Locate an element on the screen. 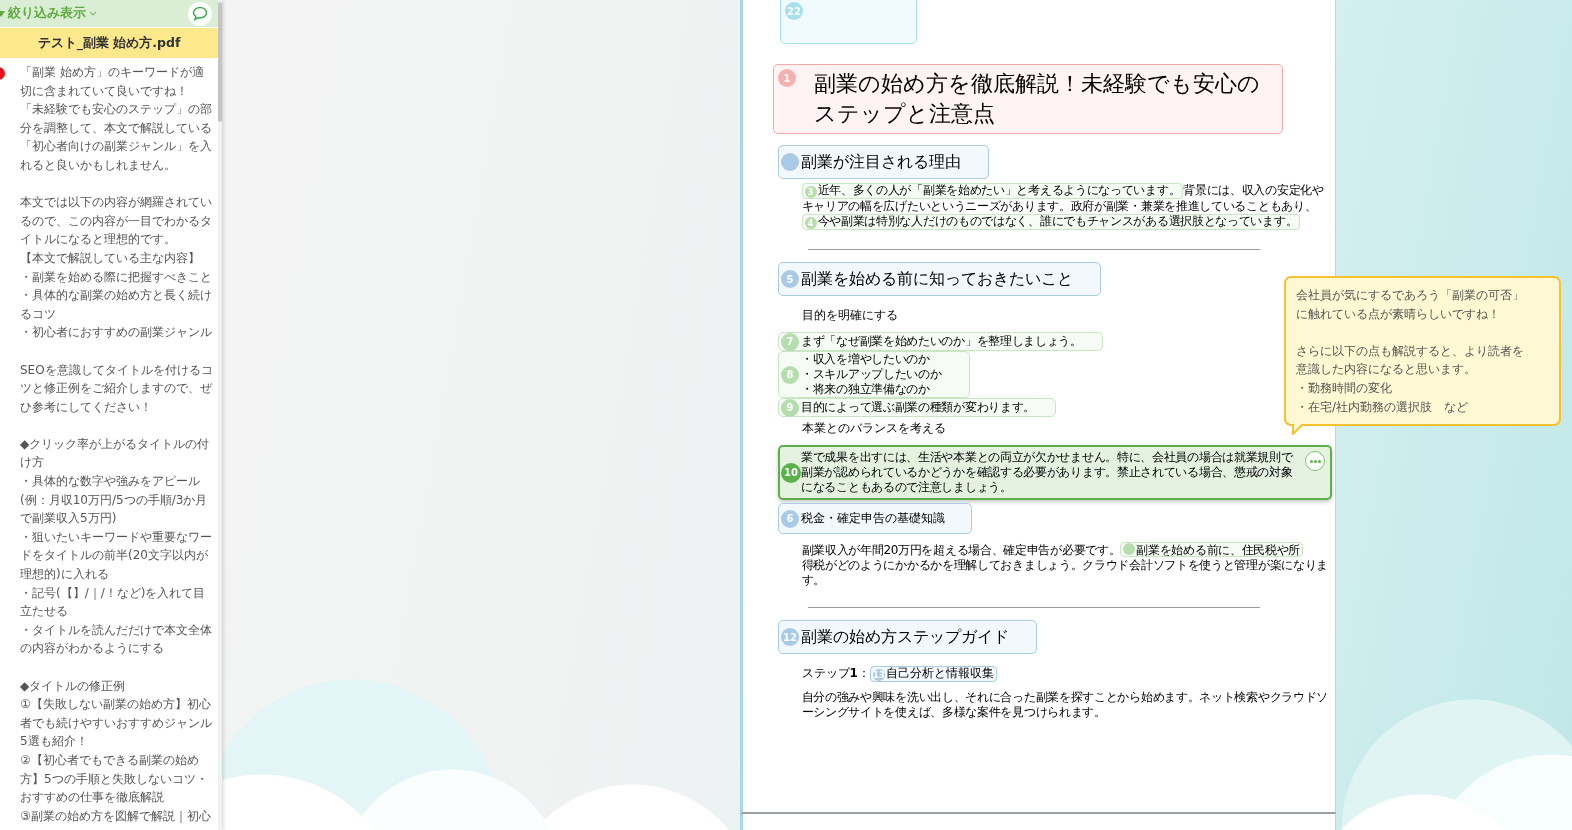 Image resolution: width=1572 pixels, height=830 pixels. body-text: 得税がどのようにかかるかを理解しておきましょう。クラウド会計ソフトを使うと管理が楽になりま is located at coordinates (1064, 565).